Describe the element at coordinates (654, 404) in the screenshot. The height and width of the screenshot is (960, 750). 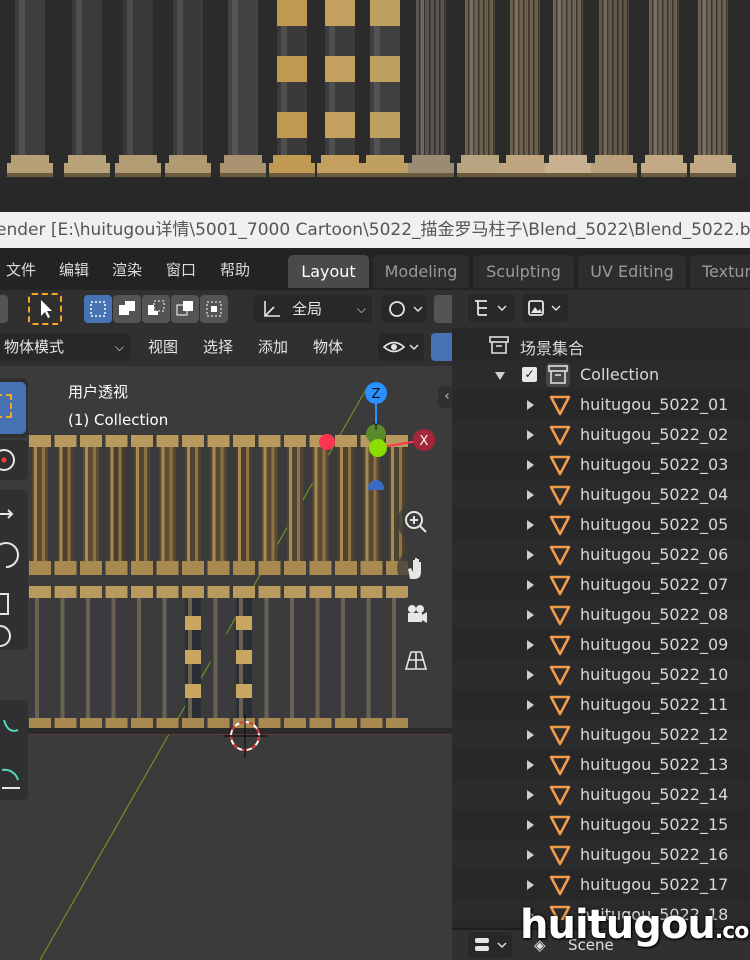
I see `outliner-object-label: huitugou_5022_01` at that location.